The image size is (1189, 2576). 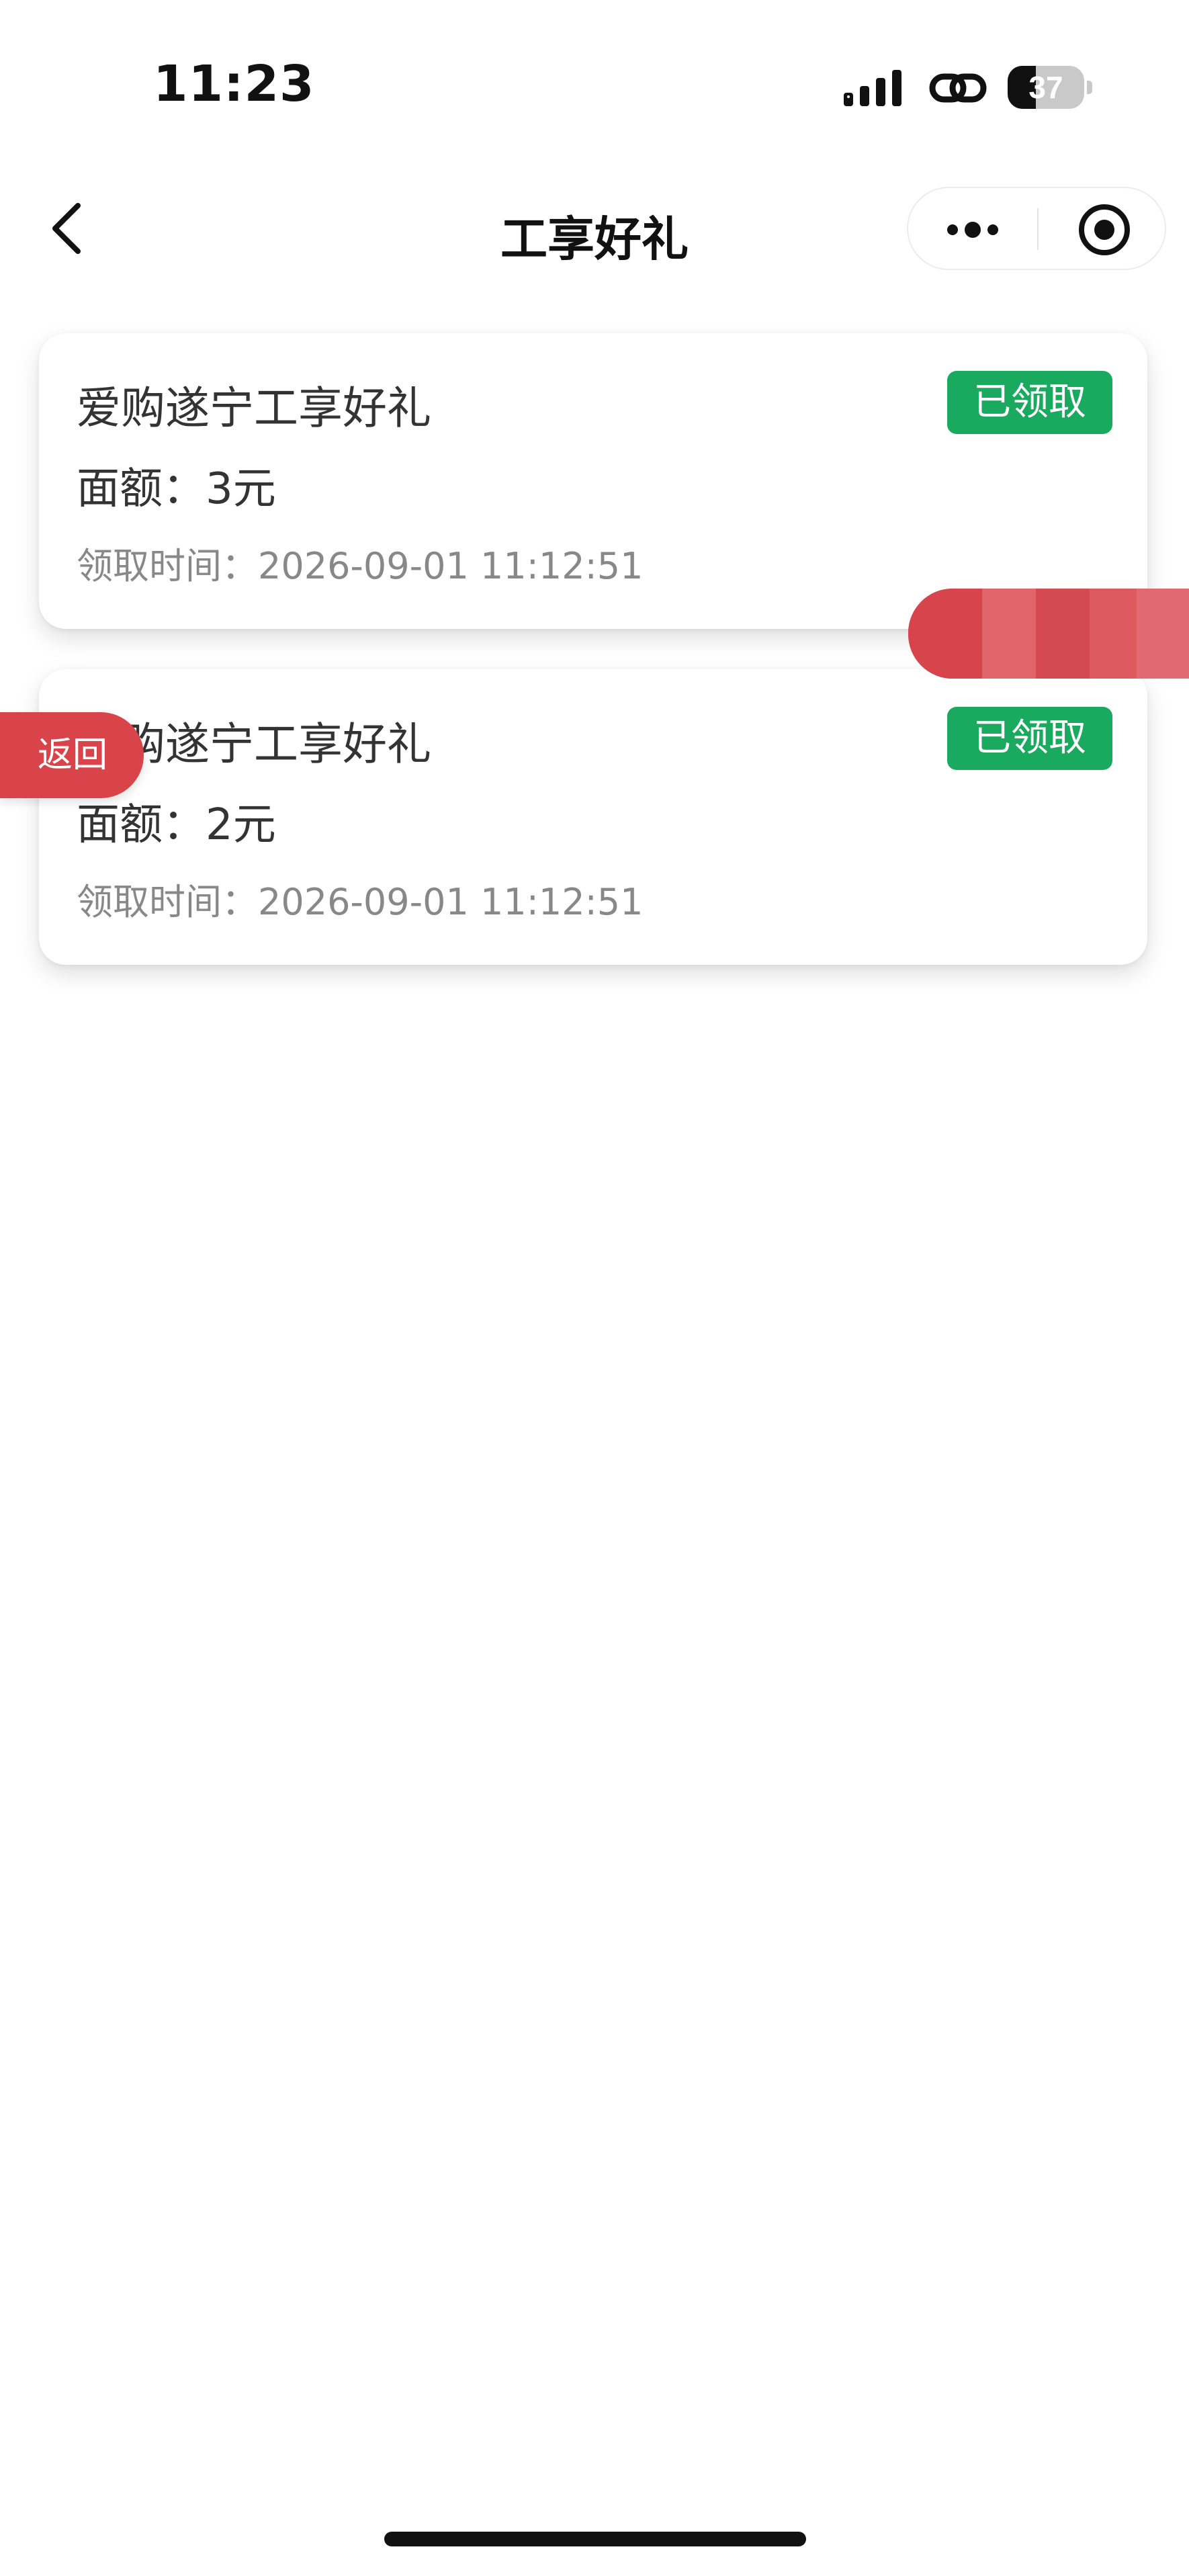 I want to click on battery-icon: 37, so click(x=1051, y=87).